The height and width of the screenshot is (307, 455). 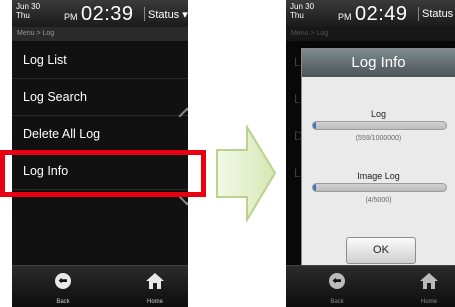 What do you see at coordinates (100, 97) in the screenshot?
I see `menu-item-log-search: Log Search` at bounding box center [100, 97].